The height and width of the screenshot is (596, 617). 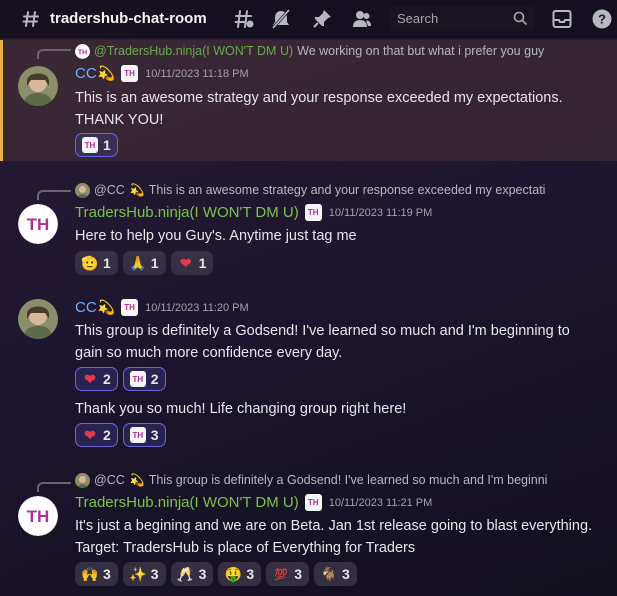 What do you see at coordinates (128, 18) in the screenshot?
I see `channel-name: tradershub-chat-room` at bounding box center [128, 18].